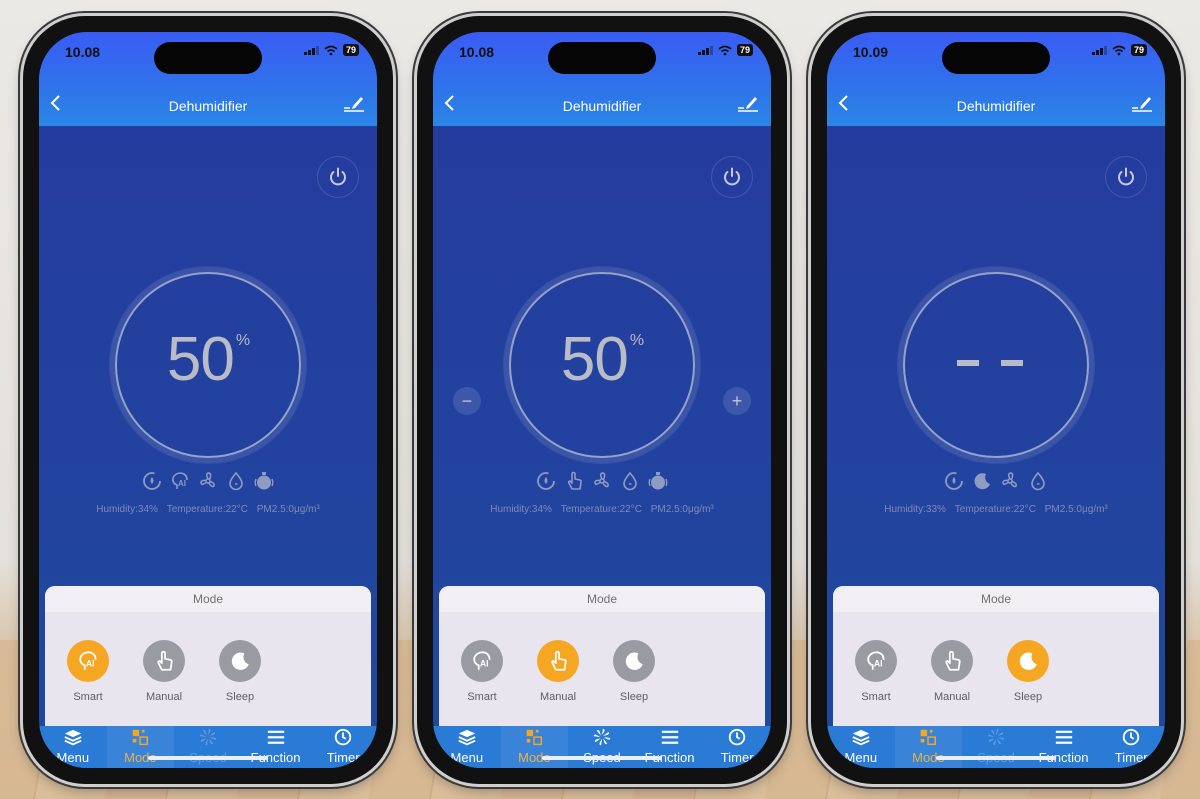 The height and width of the screenshot is (799, 1200). What do you see at coordinates (737, 401) in the screenshot?
I see `increase-humidity-button: +` at bounding box center [737, 401].